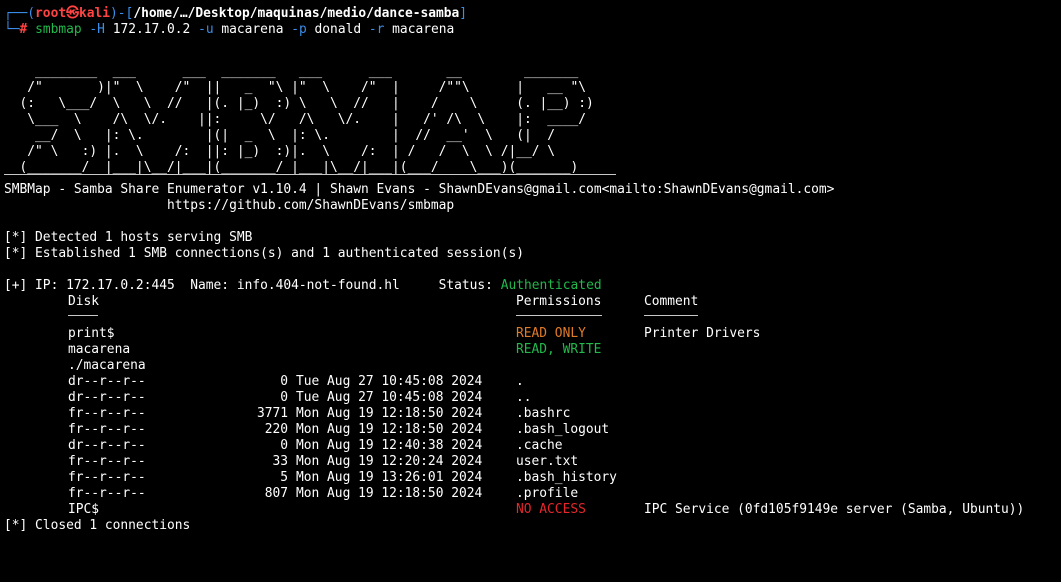  I want to click on share-permission: READ, WRITE, so click(559, 349).